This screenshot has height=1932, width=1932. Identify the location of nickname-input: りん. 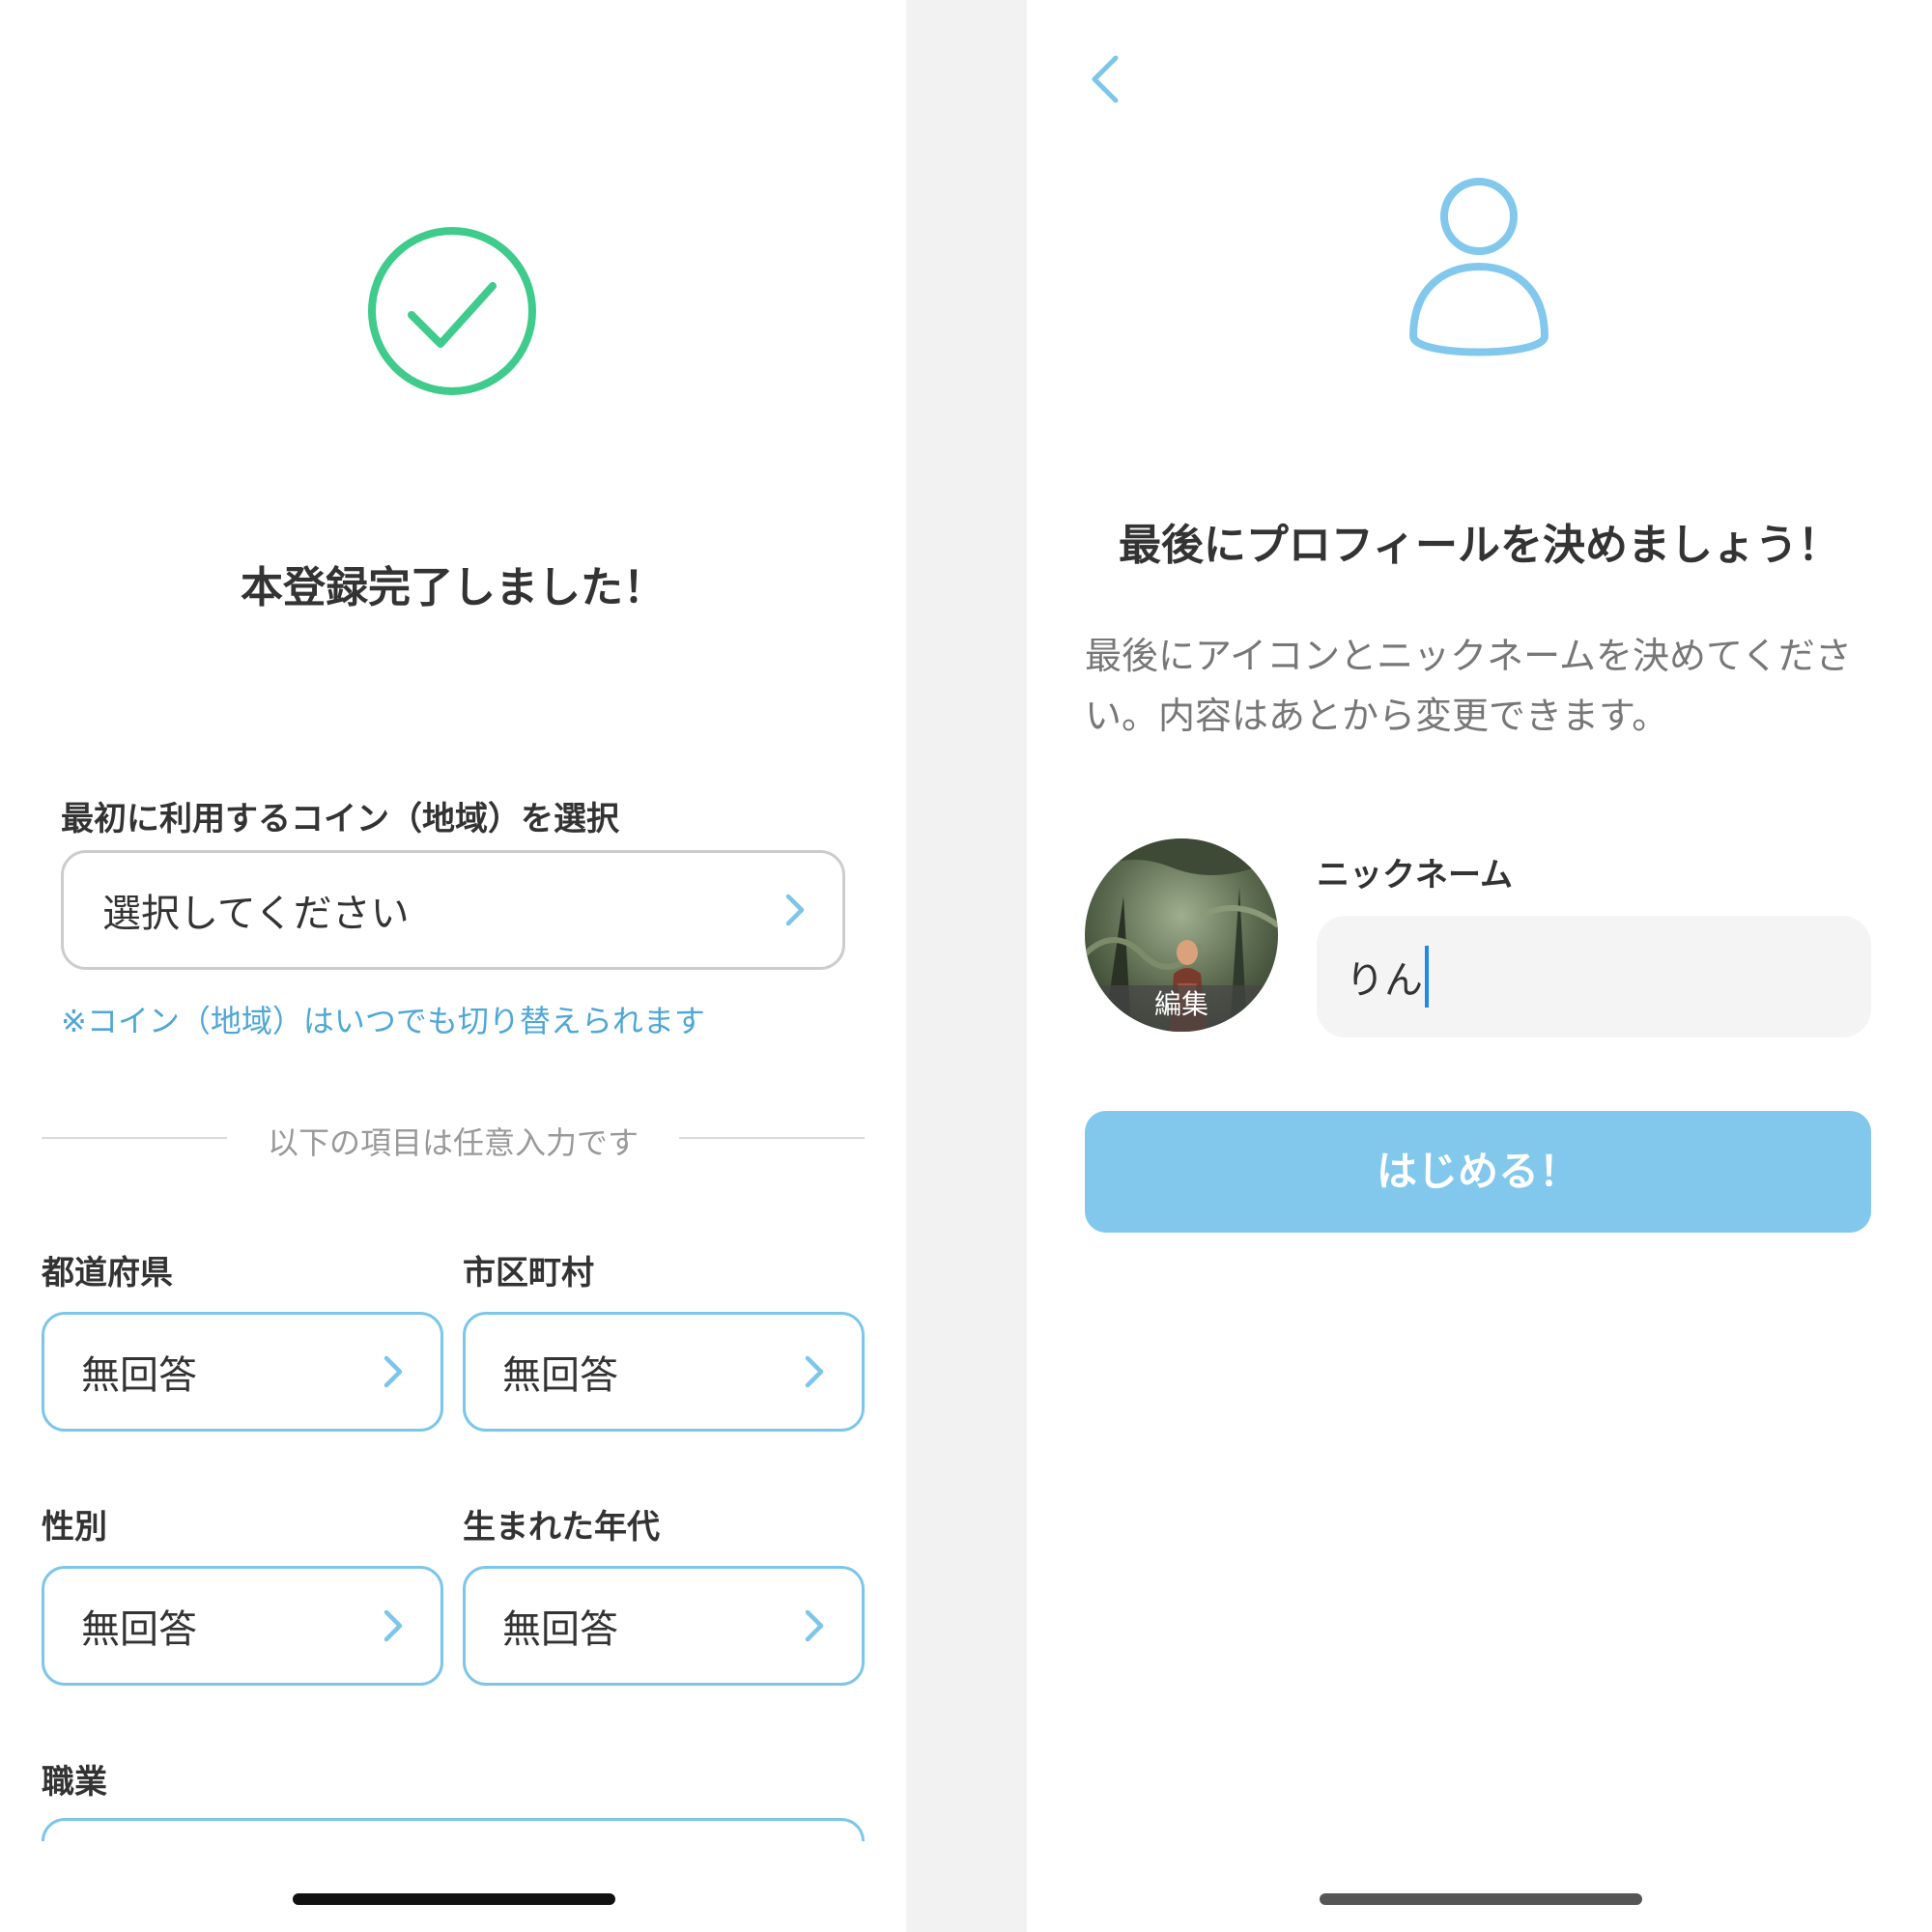
(1594, 976).